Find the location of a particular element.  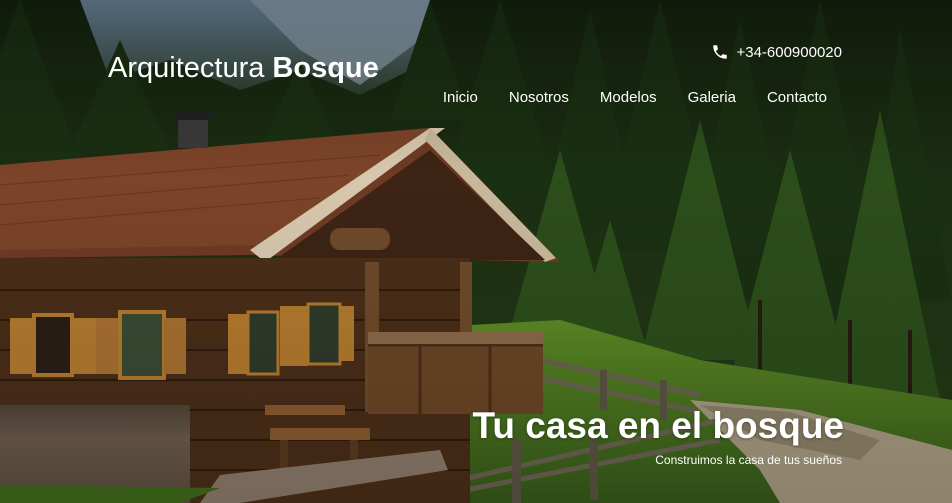

phone-icon is located at coordinates (720, 52).